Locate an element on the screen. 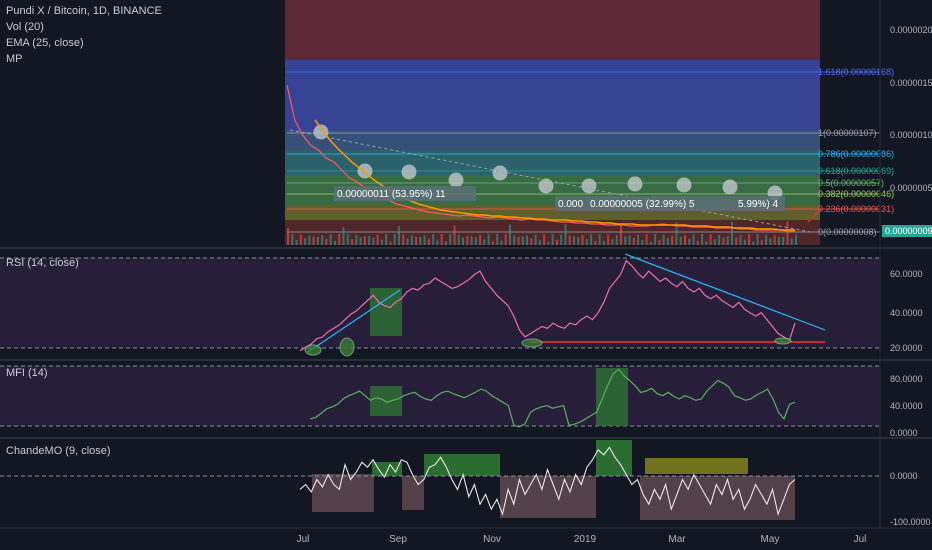 The height and width of the screenshot is (550, 932). cmo-olive is located at coordinates (696, 466).